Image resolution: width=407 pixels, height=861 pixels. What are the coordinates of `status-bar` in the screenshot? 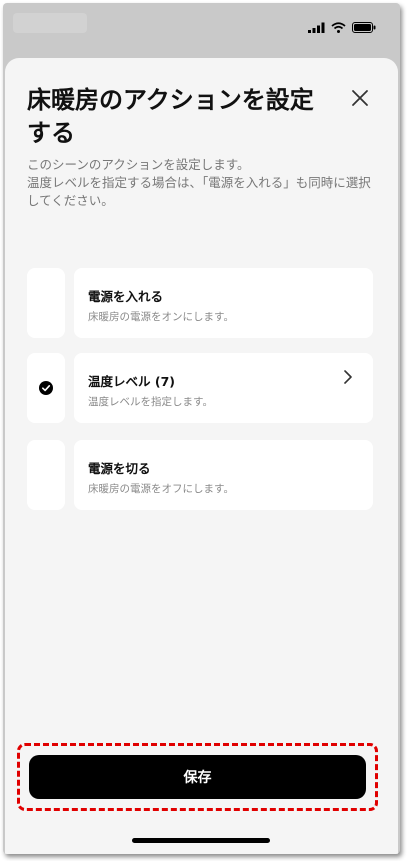 It's located at (201, 29).